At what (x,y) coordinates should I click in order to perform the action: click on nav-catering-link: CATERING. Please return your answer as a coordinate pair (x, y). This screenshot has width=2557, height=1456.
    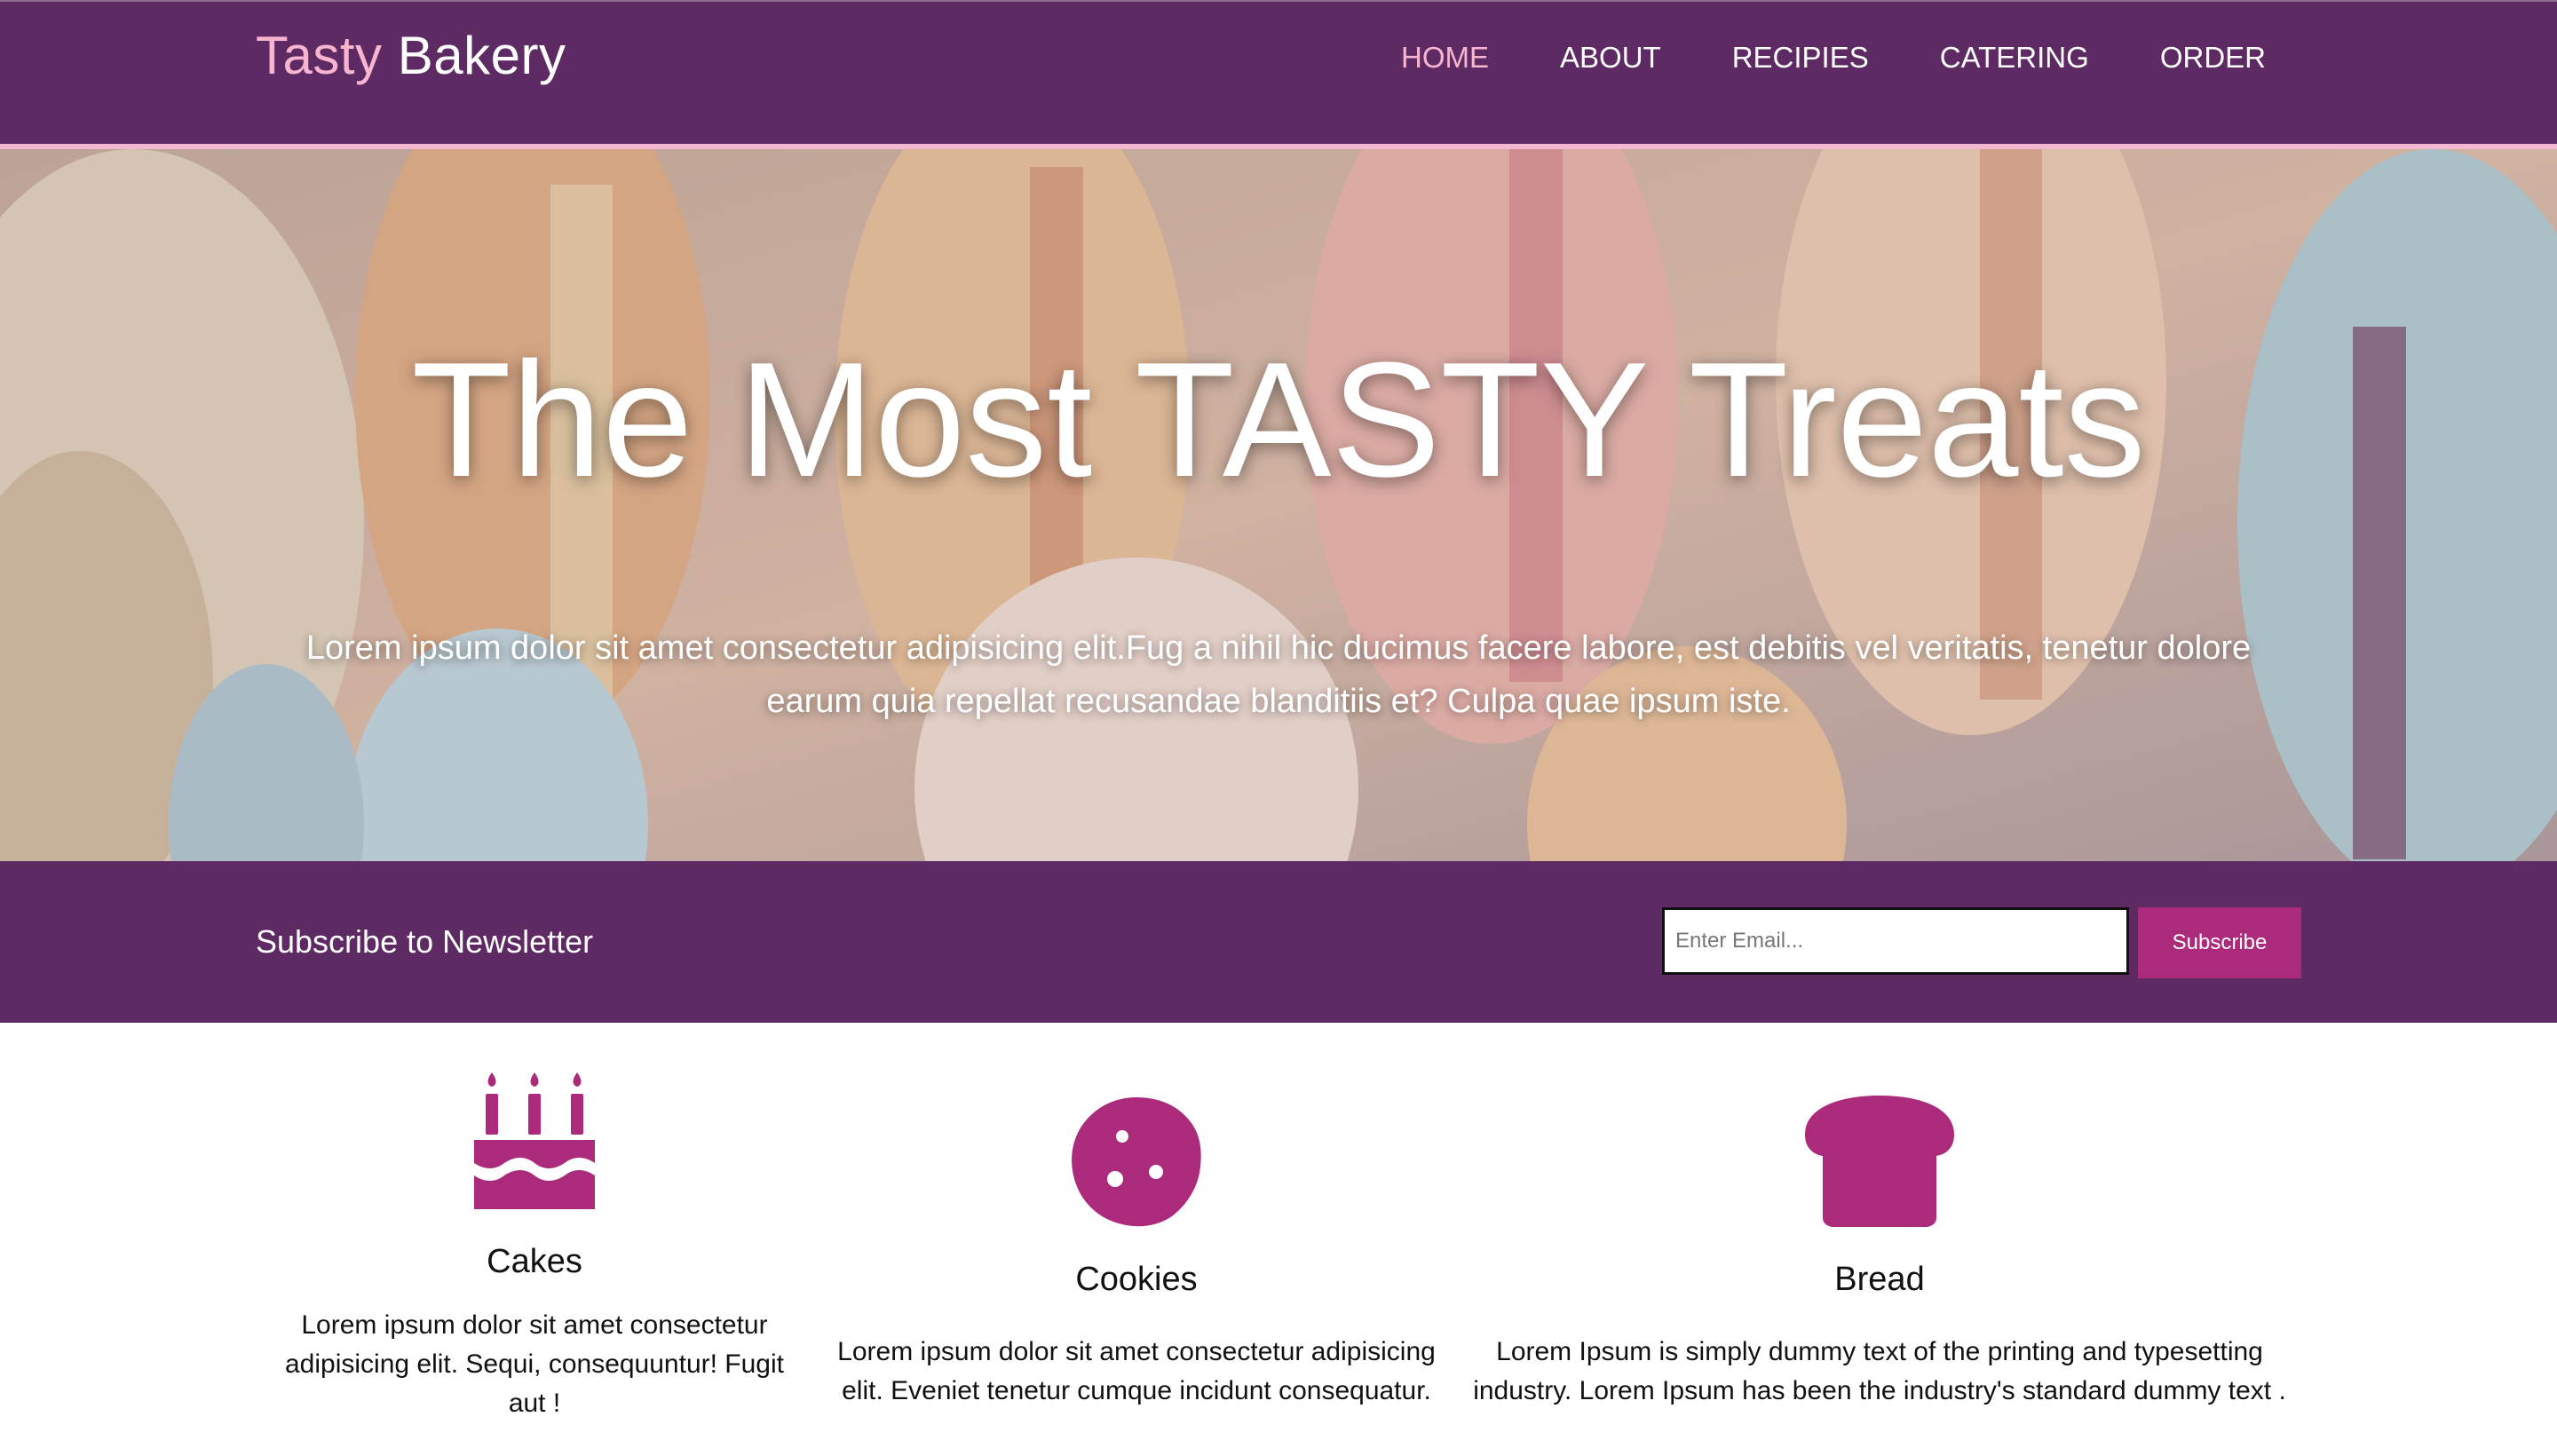
    Looking at the image, I should click on (2014, 58).